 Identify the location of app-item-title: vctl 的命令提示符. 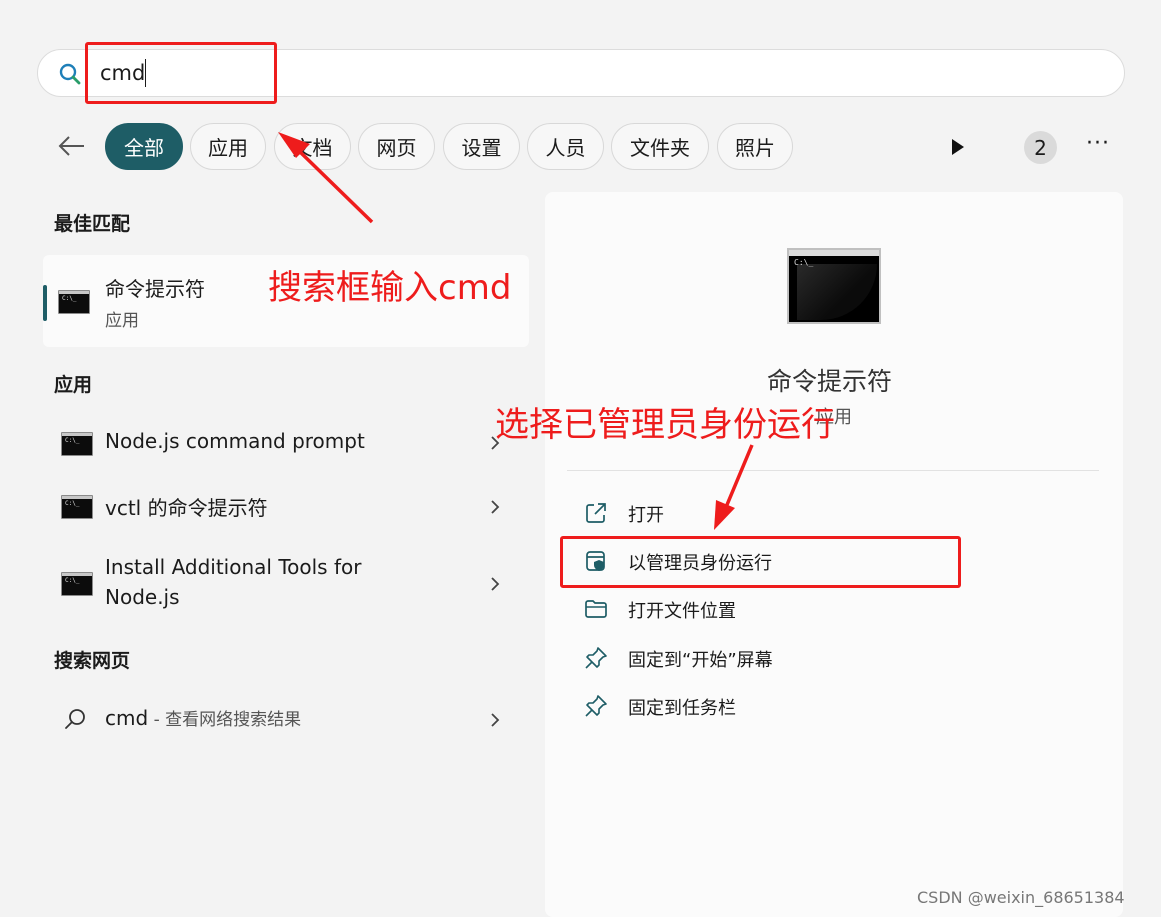
(186, 508).